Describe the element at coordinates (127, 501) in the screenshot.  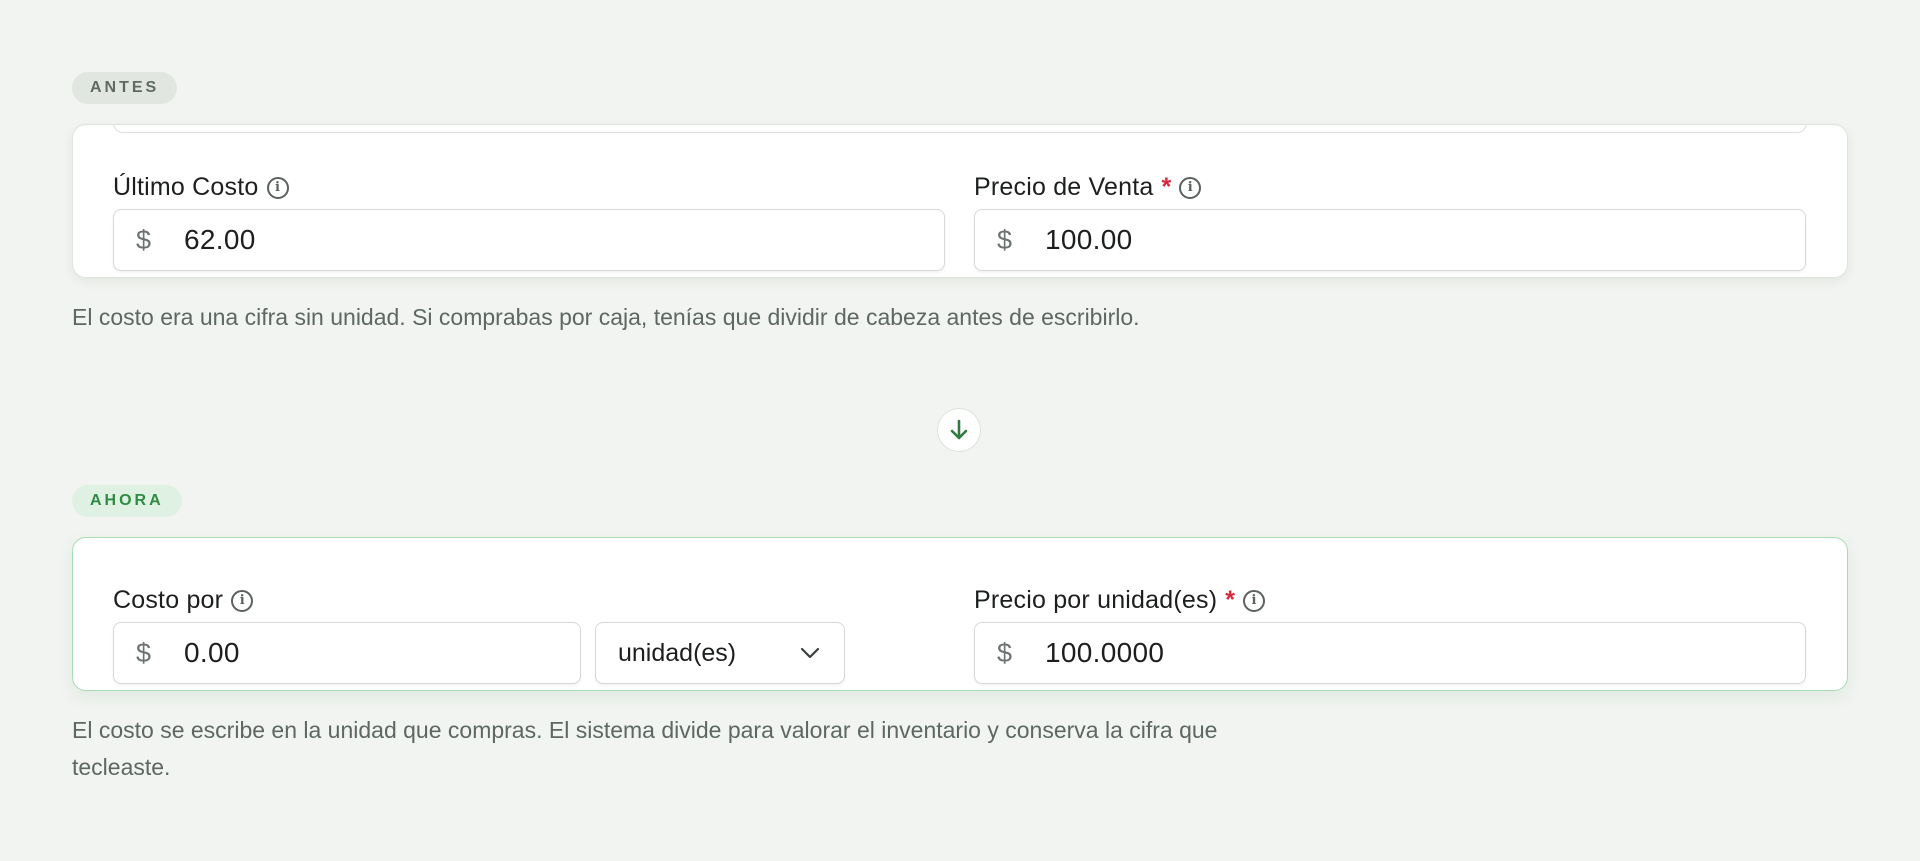
I see `after-badge: AHORA` at that location.